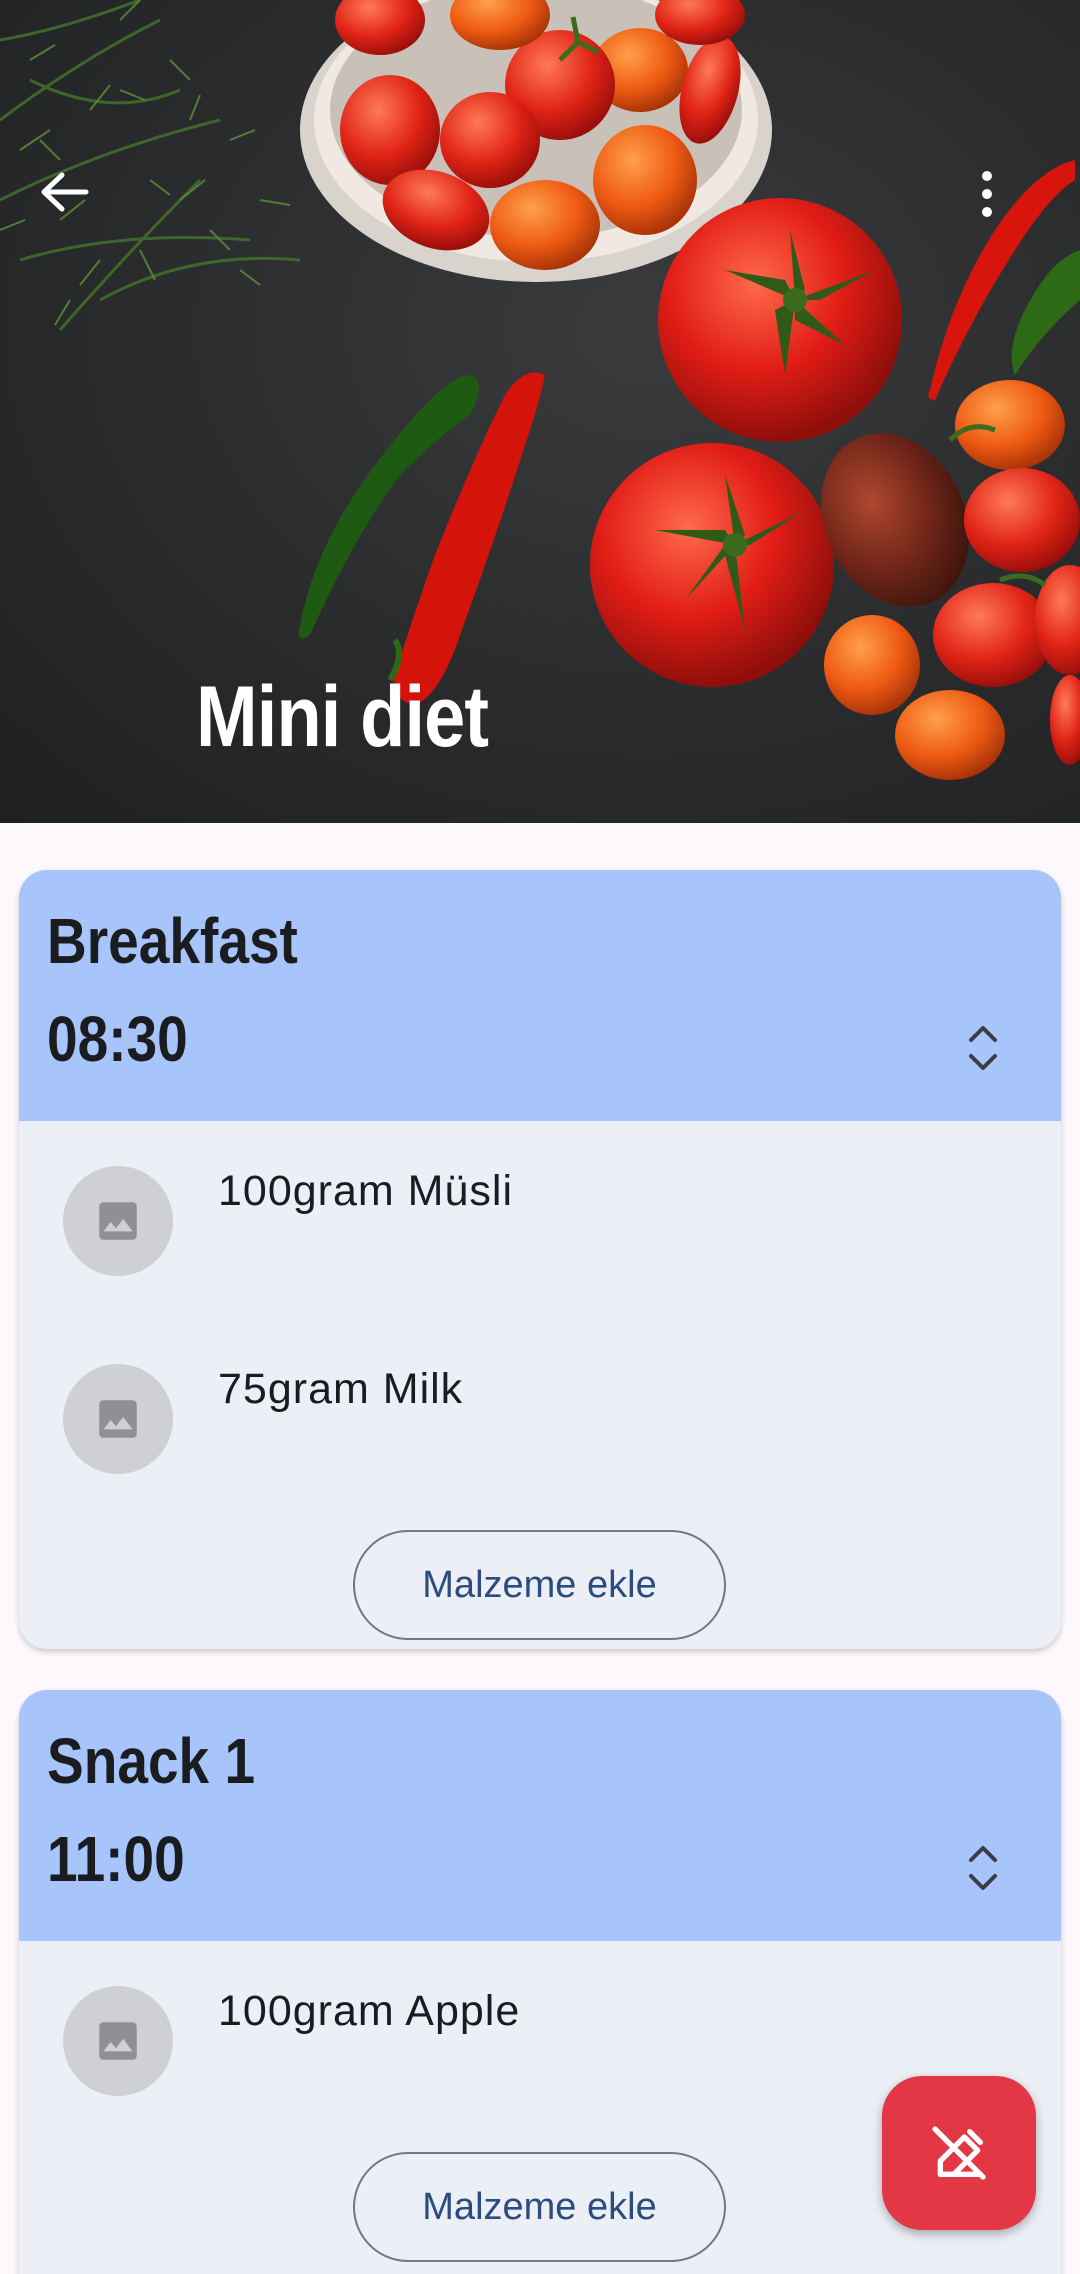 The image size is (1080, 2274). I want to click on more-options-button, so click(1013, 210).